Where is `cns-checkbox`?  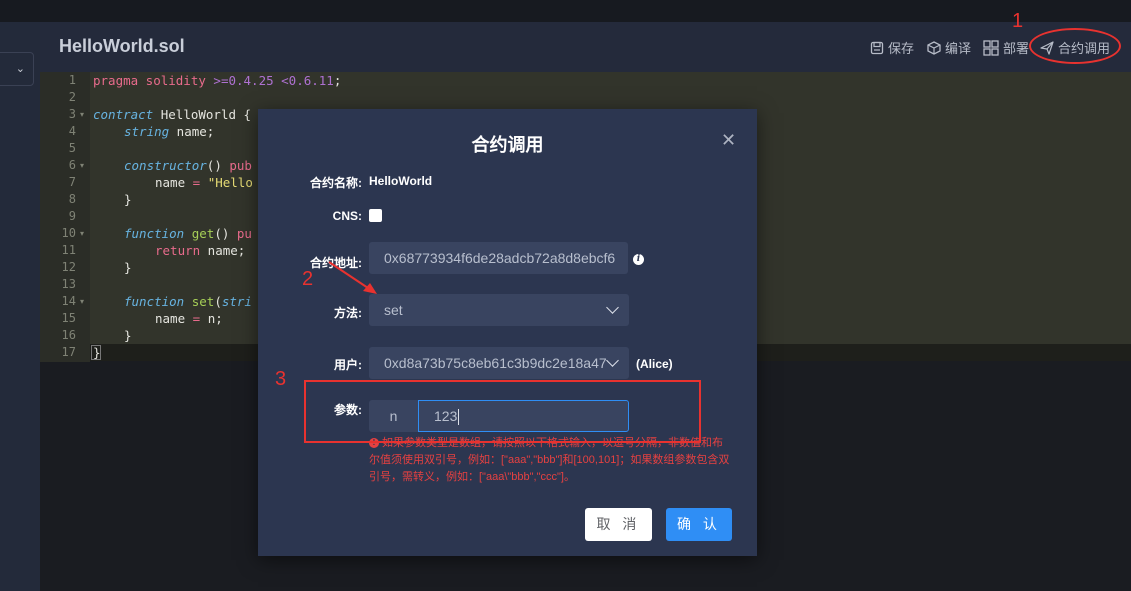
cns-checkbox is located at coordinates (375, 215).